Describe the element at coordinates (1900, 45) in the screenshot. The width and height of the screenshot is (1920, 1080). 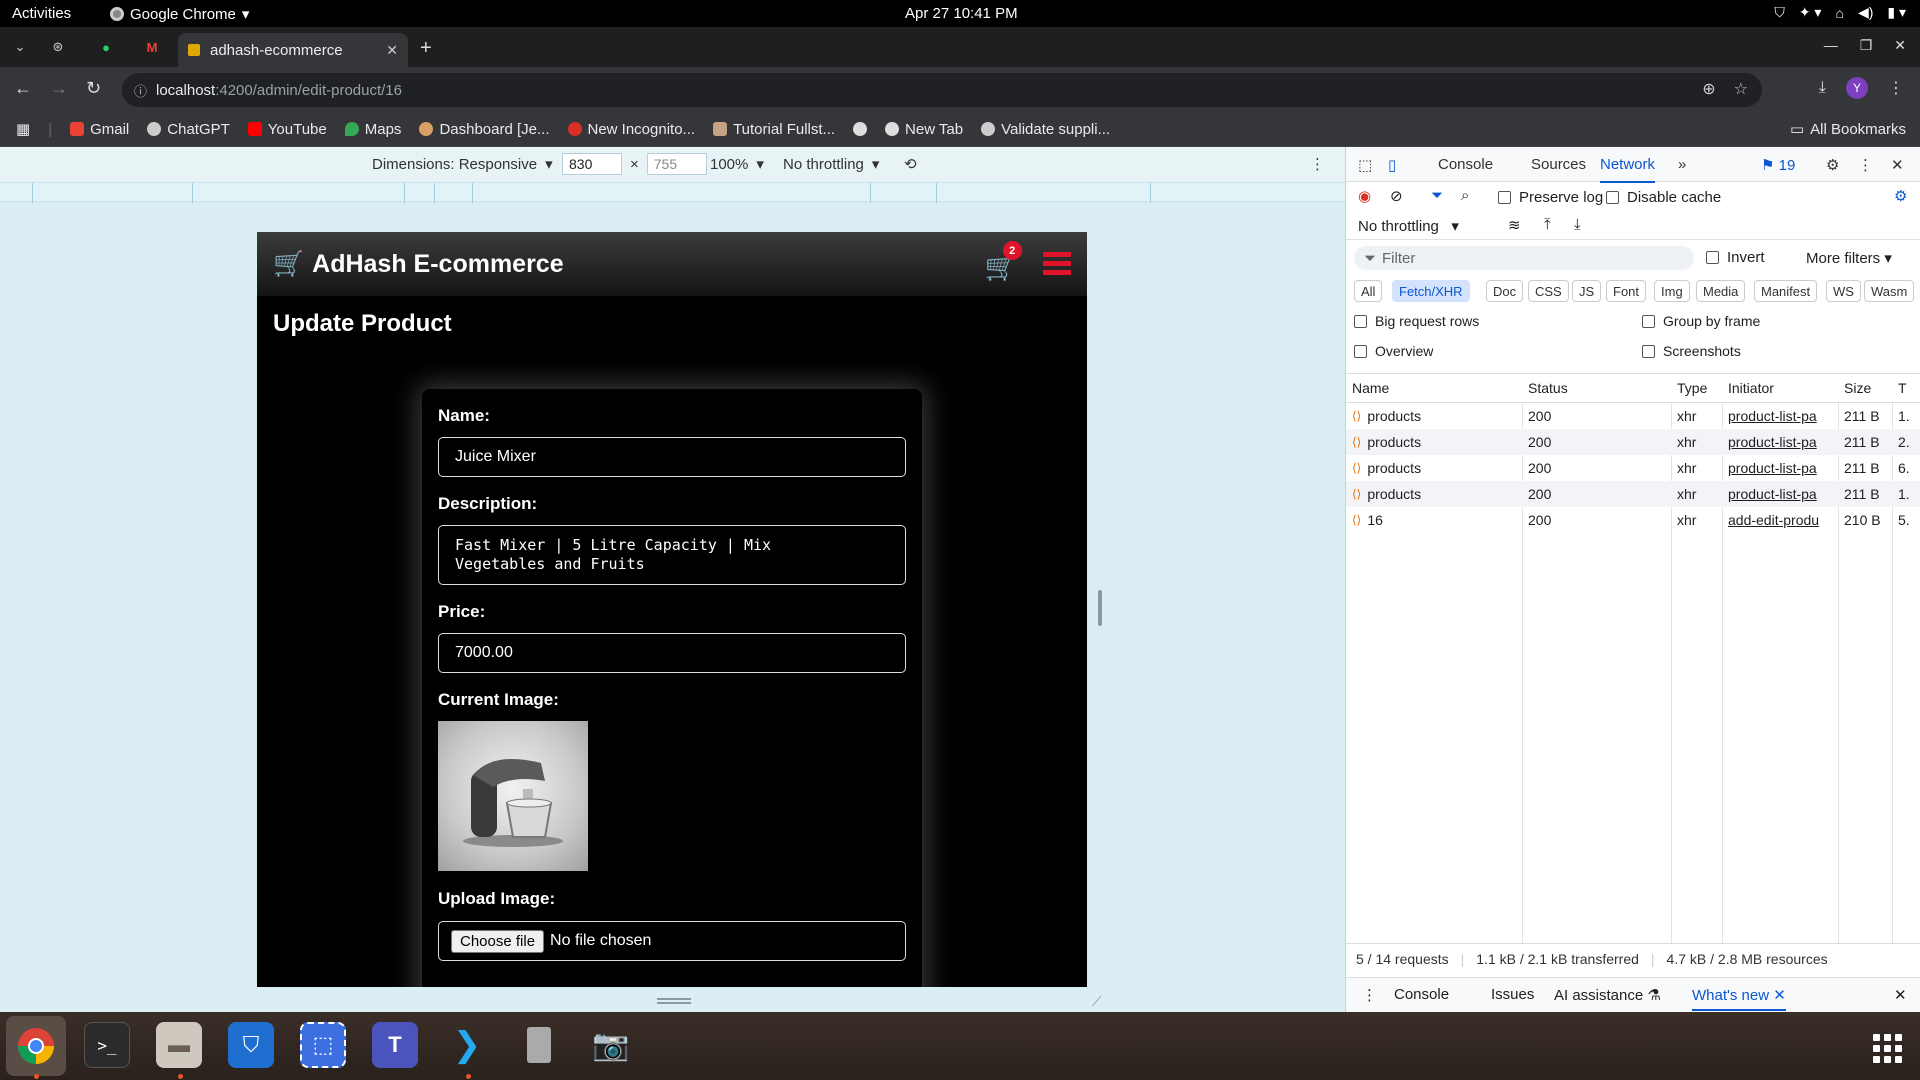
I see `close-window-icon: ✕` at that location.